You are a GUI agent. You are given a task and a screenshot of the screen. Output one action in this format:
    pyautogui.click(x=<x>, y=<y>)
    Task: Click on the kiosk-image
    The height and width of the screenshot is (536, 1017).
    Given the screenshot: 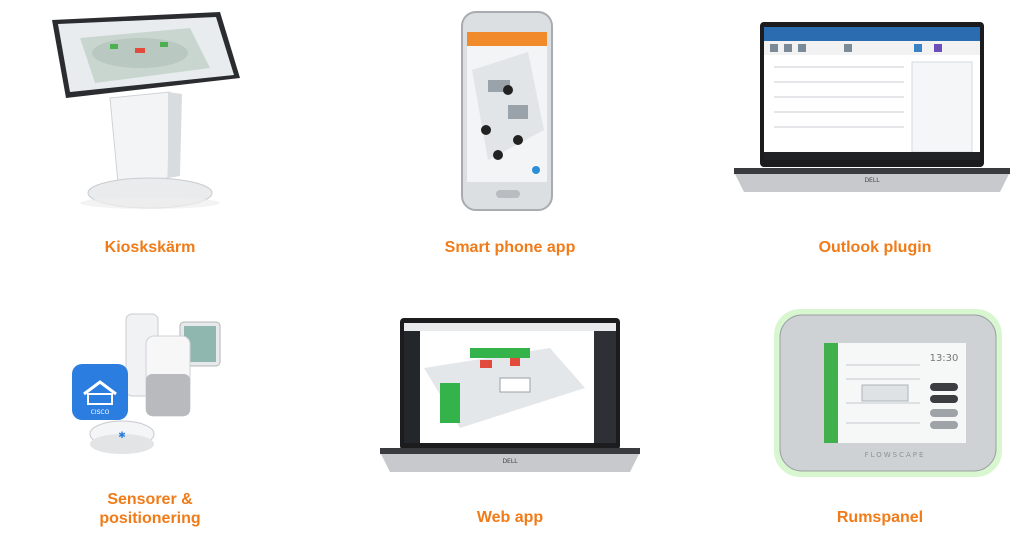 What is the action you would take?
    pyautogui.click(x=146, y=110)
    